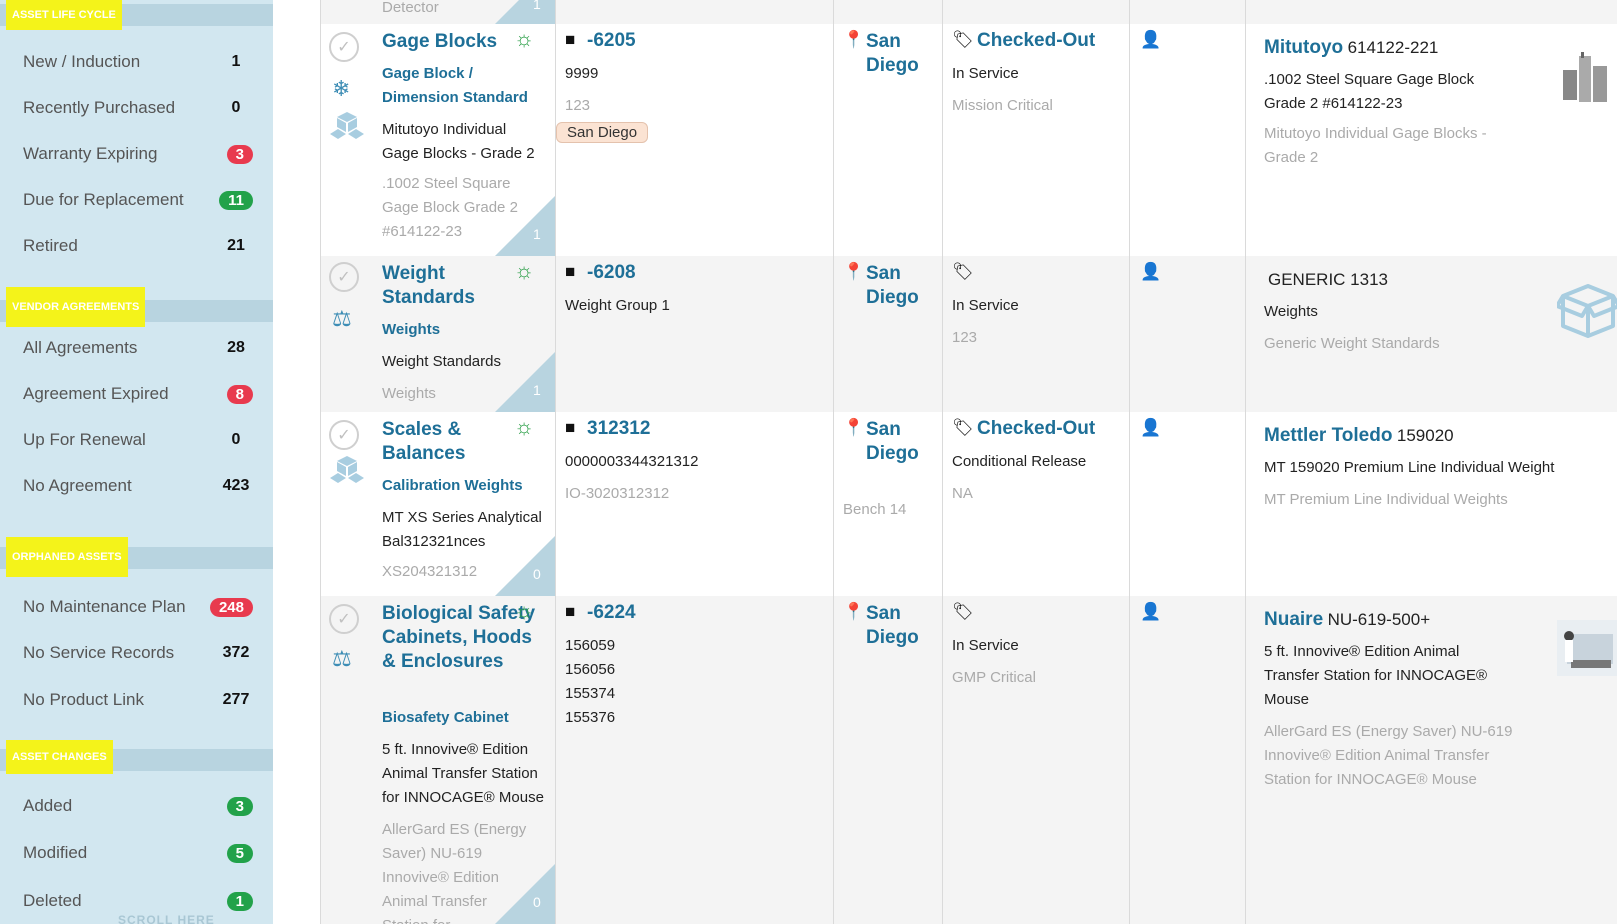 The width and height of the screenshot is (1617, 924). What do you see at coordinates (617, 305) in the screenshot?
I see `asset-line: Weight Group 1` at bounding box center [617, 305].